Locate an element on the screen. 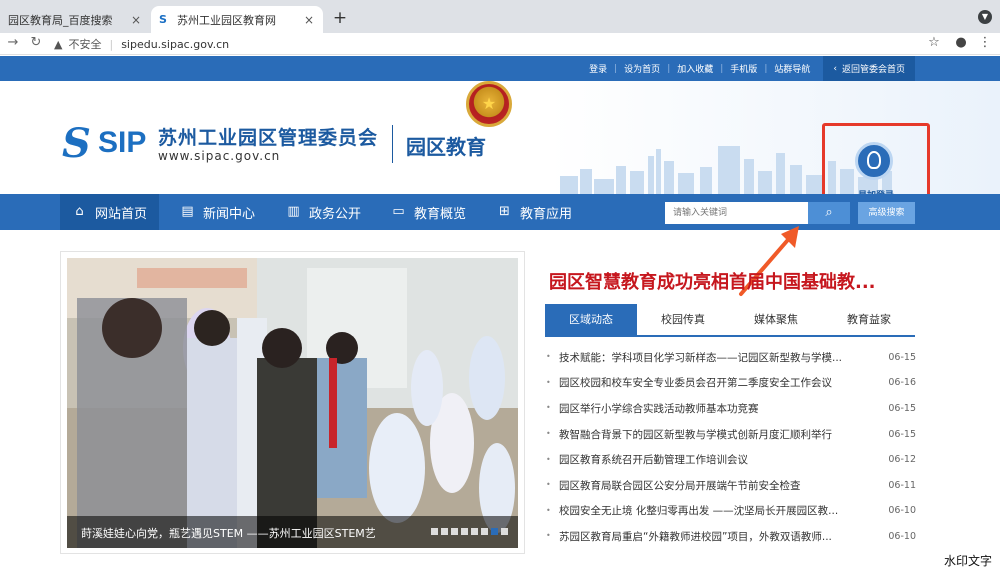 The width and height of the screenshot is (1000, 573). tab-campus-news: 校园传真 is located at coordinates (683, 319).